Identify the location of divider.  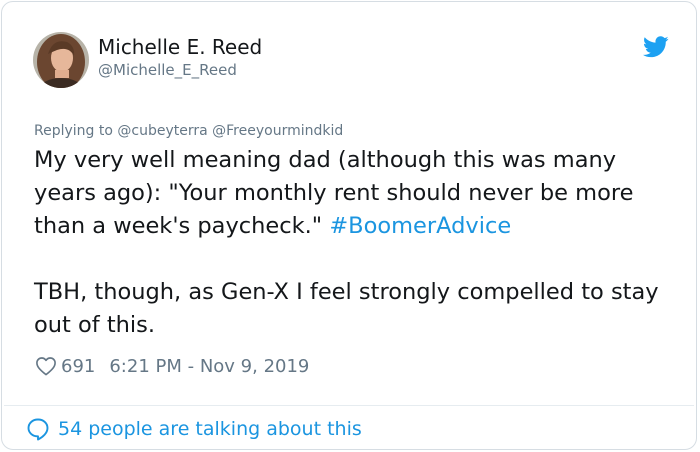
(349, 405).